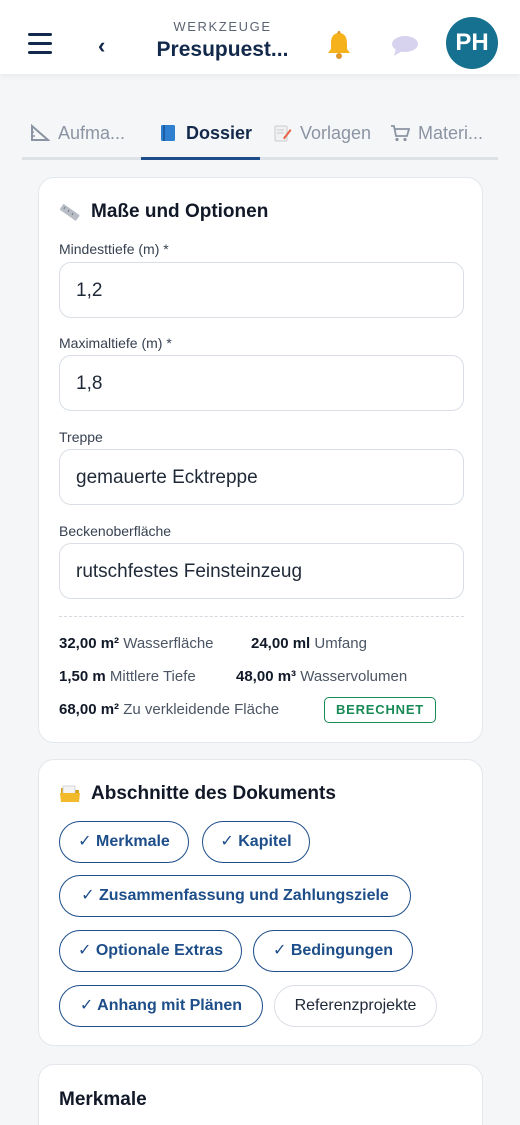  I want to click on section-chip-optionale-extras: ✓ Optionale Extras, so click(150, 951).